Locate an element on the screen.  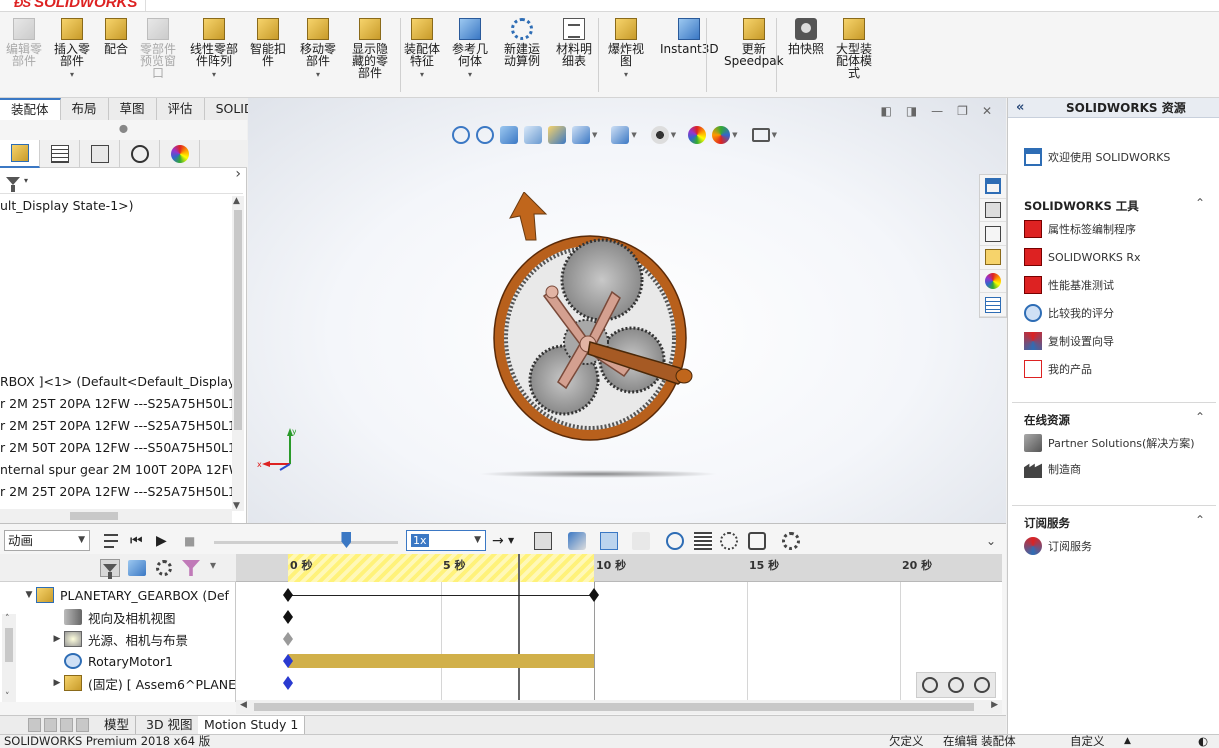
close-icon: ✕ is located at coordinates (987, 111).